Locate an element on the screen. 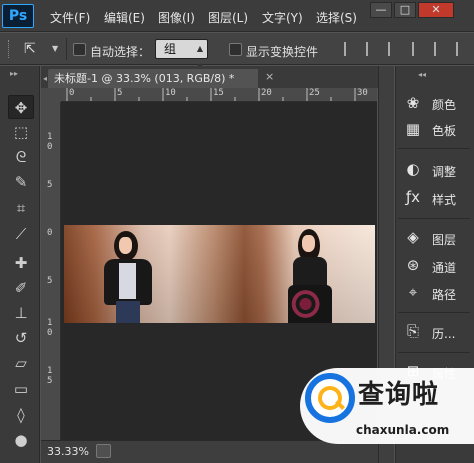 The height and width of the screenshot is (463, 474). model-shirt is located at coordinates (127, 281).